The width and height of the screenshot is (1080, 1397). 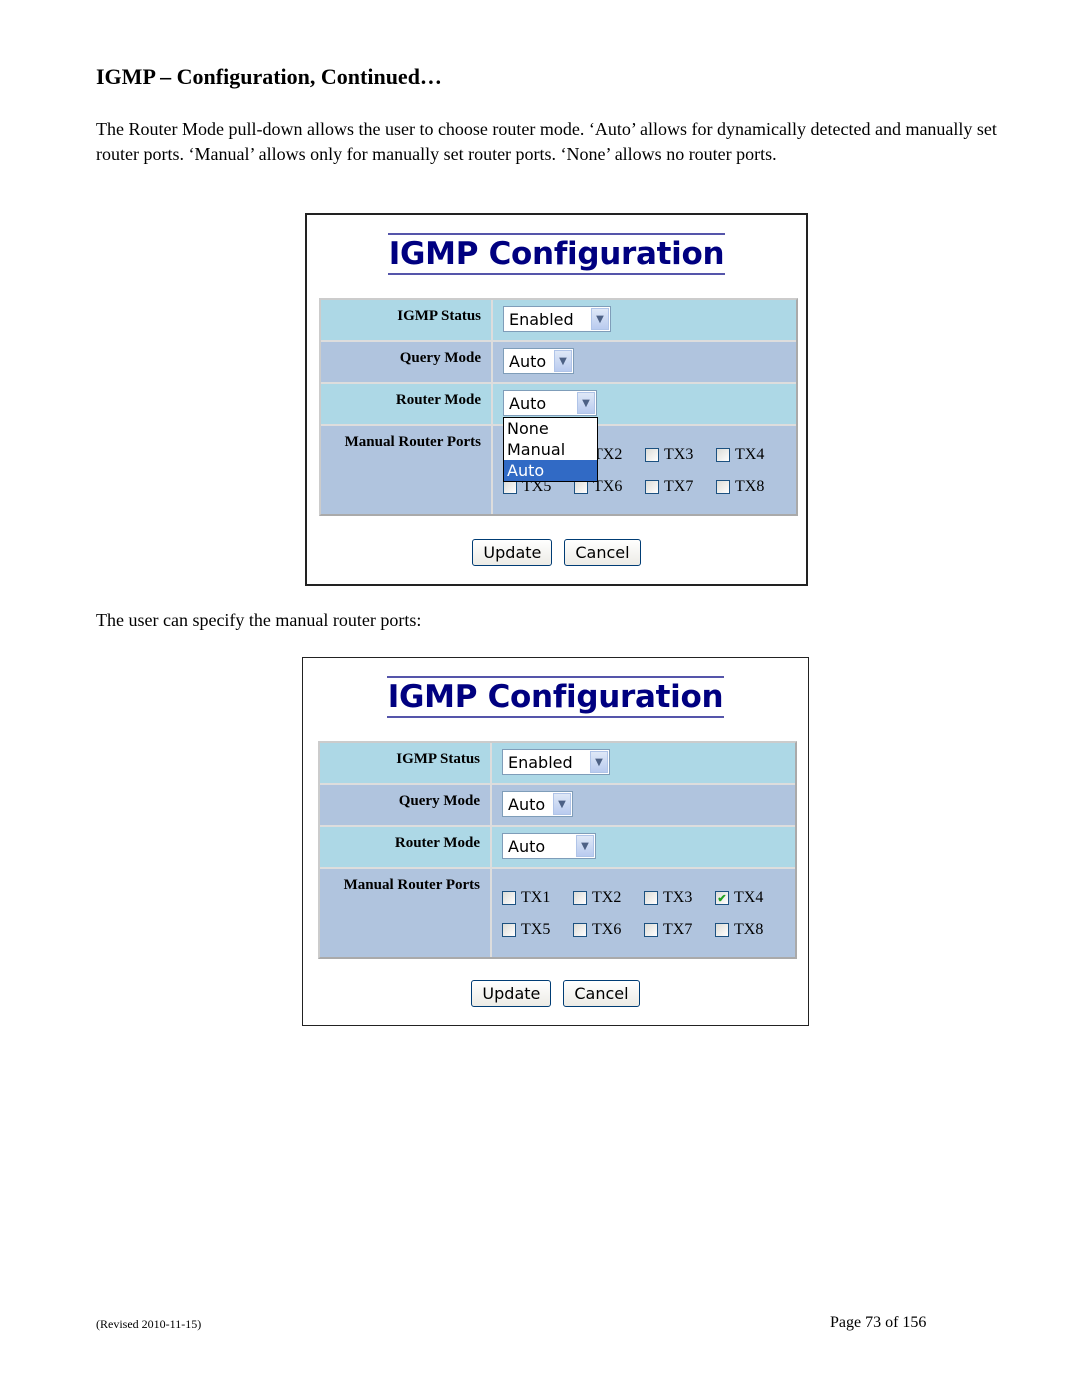 I want to click on option-auto: Auto, so click(x=550, y=470).